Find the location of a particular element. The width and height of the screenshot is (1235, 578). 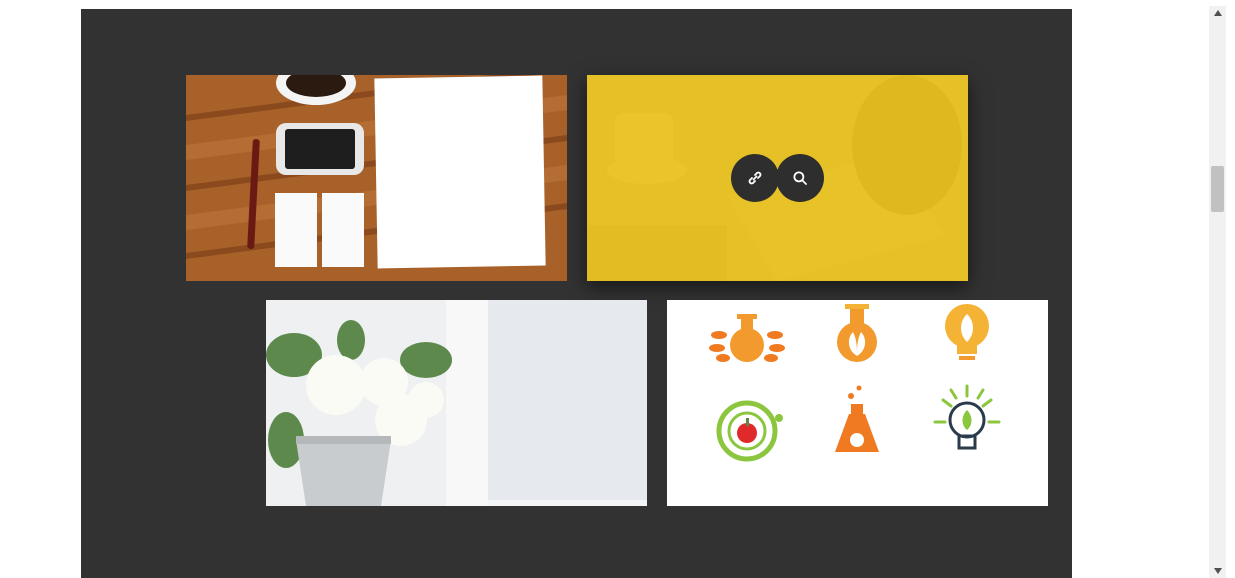

logos-image is located at coordinates (857, 403).